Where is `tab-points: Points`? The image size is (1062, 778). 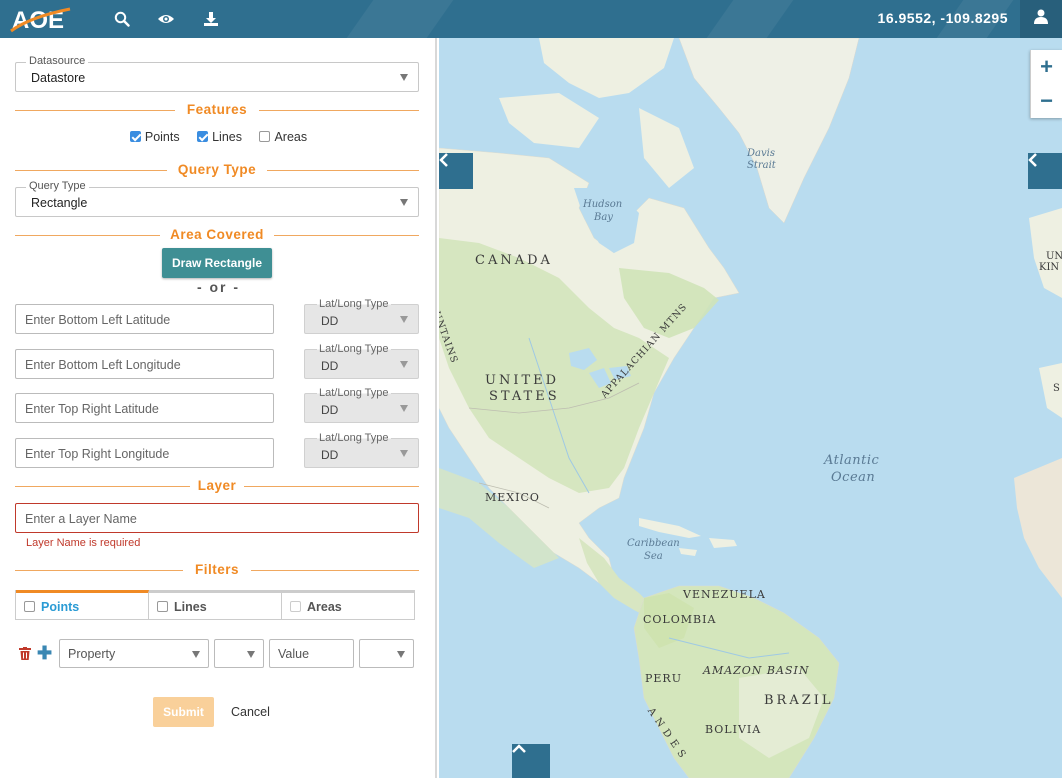
tab-points: Points is located at coordinates (82, 605).